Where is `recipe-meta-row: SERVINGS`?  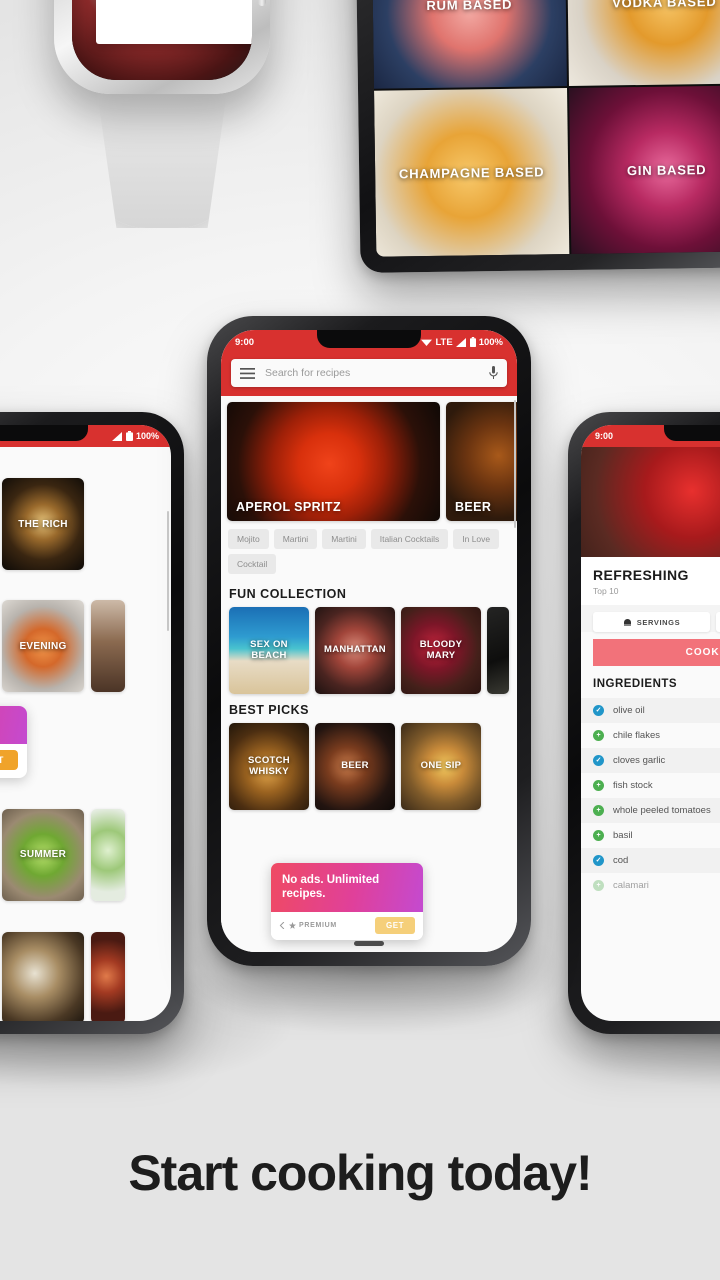
recipe-meta-row: SERVINGS is located at coordinates (650, 618).